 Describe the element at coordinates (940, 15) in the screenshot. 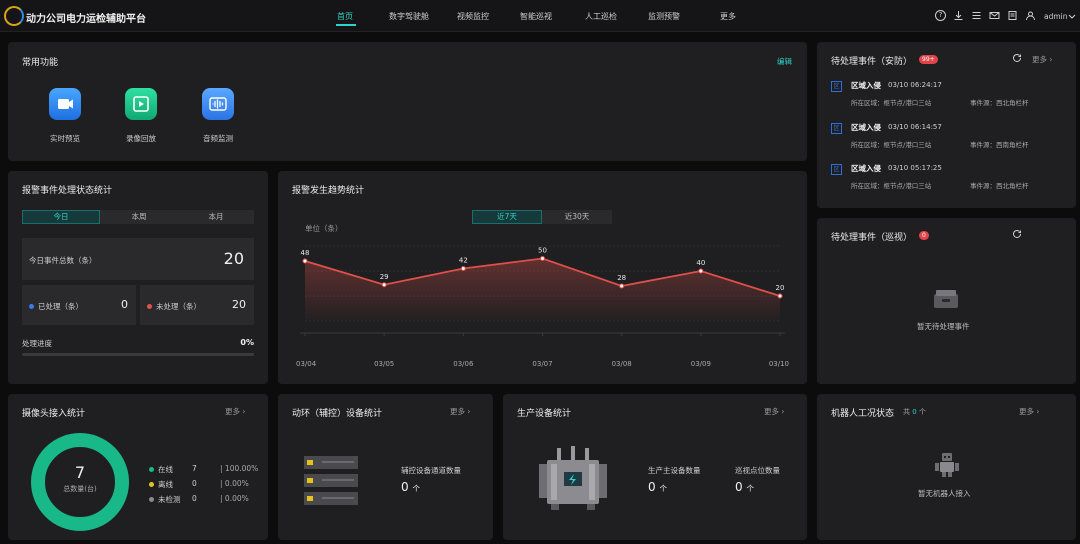

I see `help-icon: ?` at that location.